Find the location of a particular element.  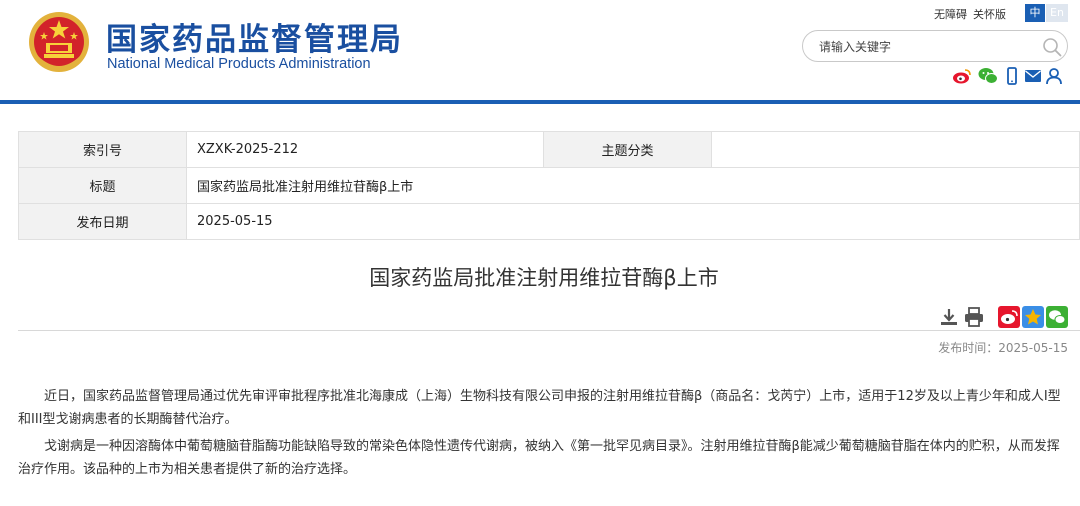

info-row-index: 索引号 XZXK-2025-212 主题分类 is located at coordinates (549, 149).